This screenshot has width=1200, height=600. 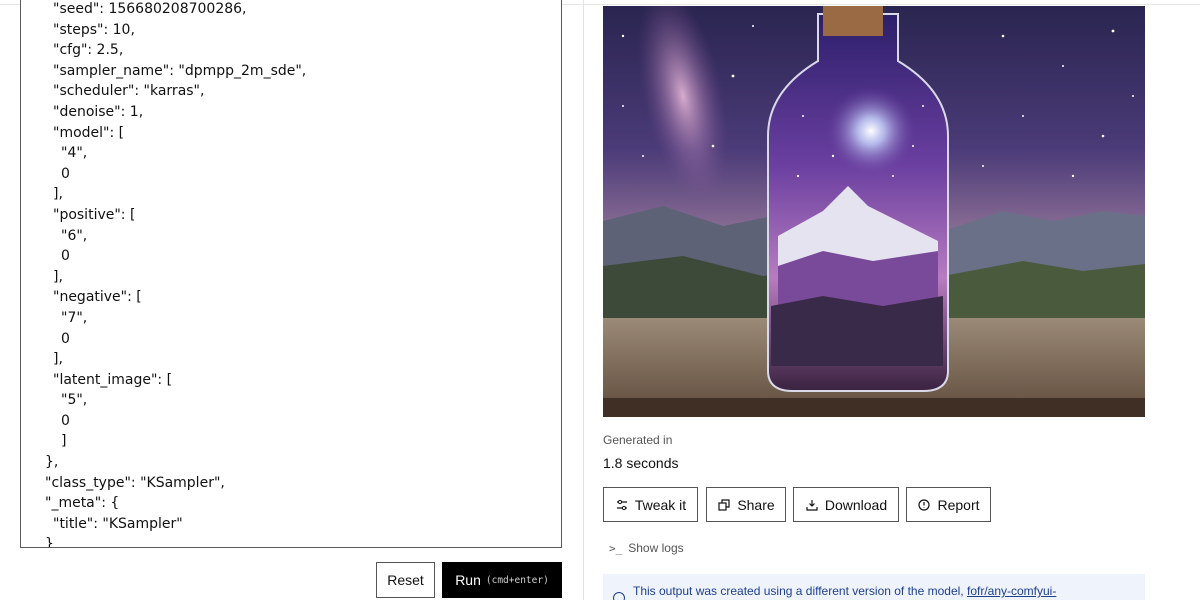 I want to click on alert-circle-icon, so click(x=924, y=505).